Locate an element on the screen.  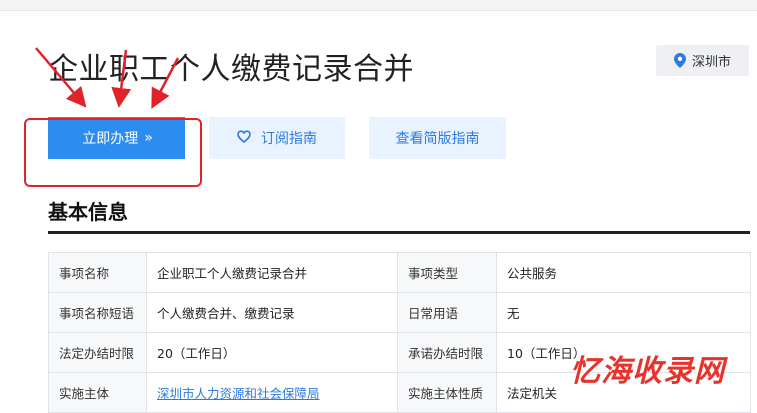
field-label: 实施主体 is located at coordinates (97, 392).